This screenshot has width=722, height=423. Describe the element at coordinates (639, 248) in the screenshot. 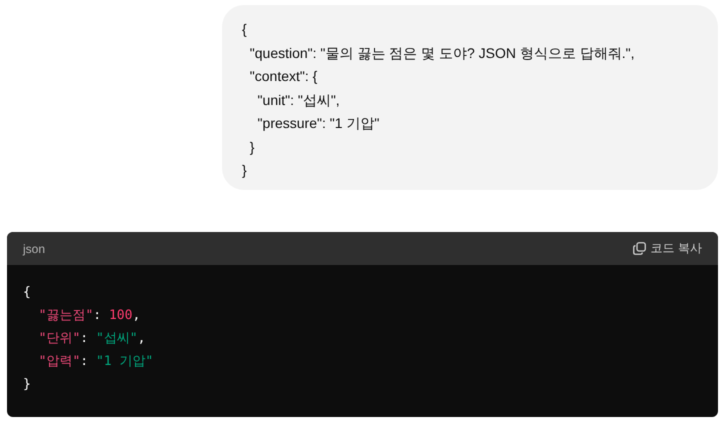

I see `copy-icon` at that location.